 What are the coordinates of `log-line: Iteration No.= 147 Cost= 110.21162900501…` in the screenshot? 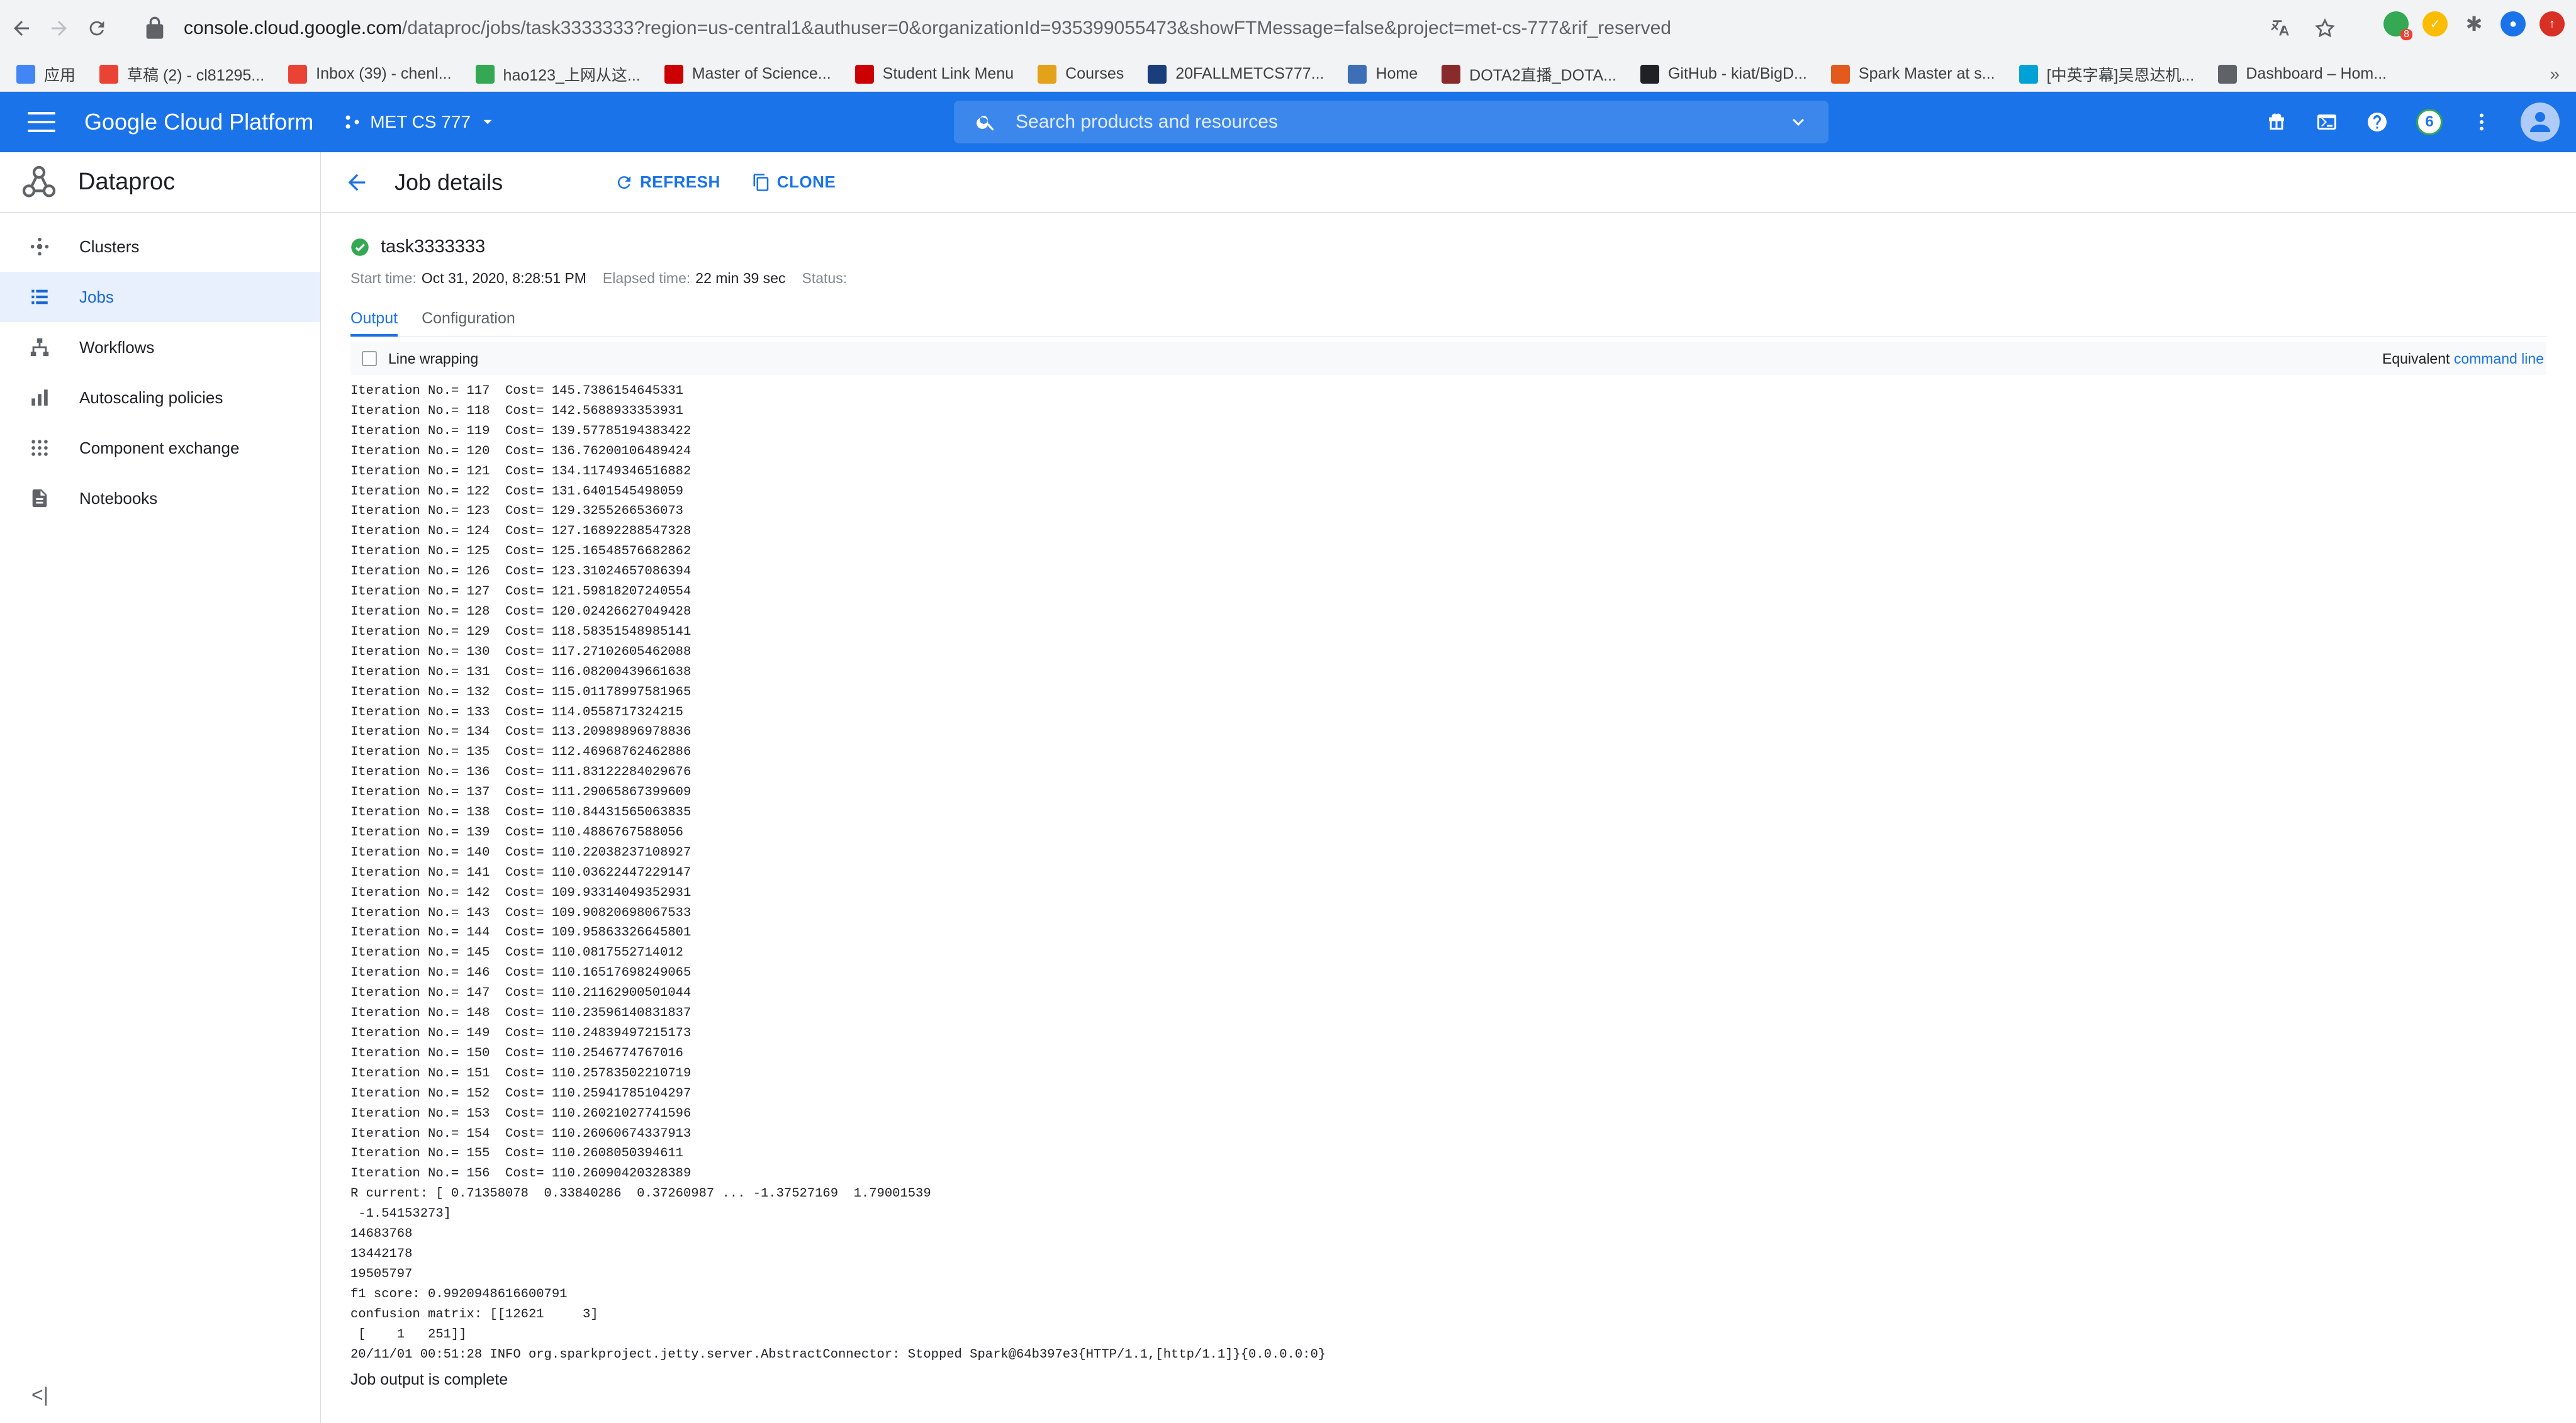 It's located at (521, 993).